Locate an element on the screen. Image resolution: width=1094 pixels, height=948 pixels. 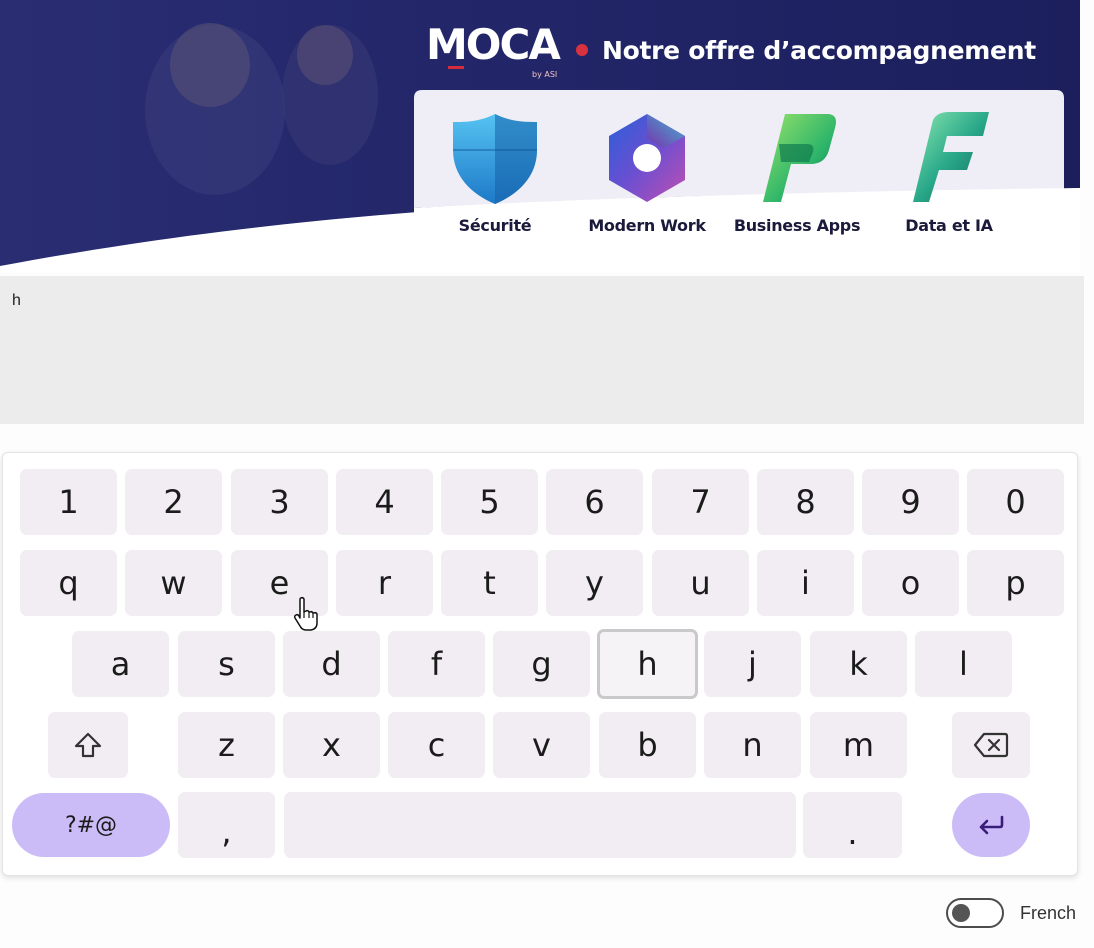
backspace-icon is located at coordinates (991, 745).